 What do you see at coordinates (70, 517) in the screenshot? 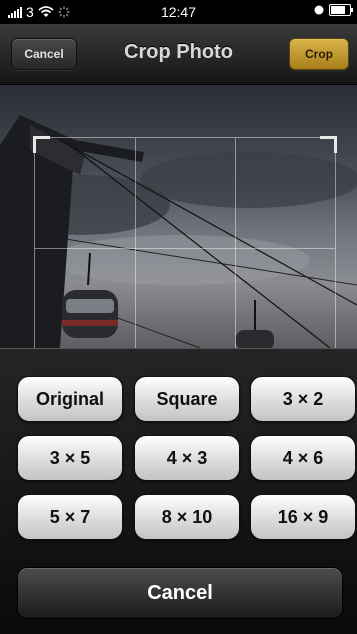
I see `ratio-5x7-button: 5 × 7` at bounding box center [70, 517].